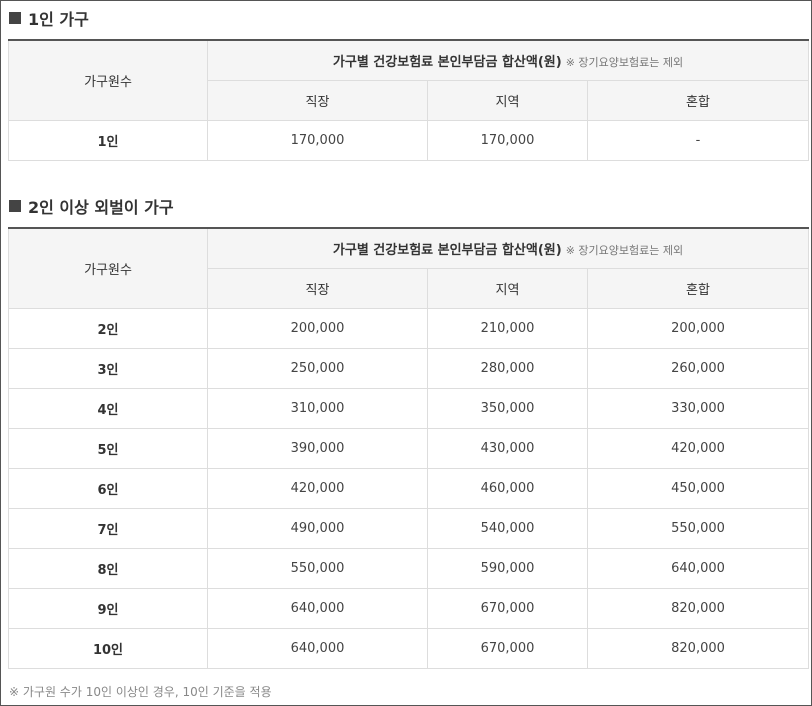 This screenshot has width=812, height=706. What do you see at coordinates (317, 528) in the screenshot?
I see `cell-workplace: 490,000` at bounding box center [317, 528].